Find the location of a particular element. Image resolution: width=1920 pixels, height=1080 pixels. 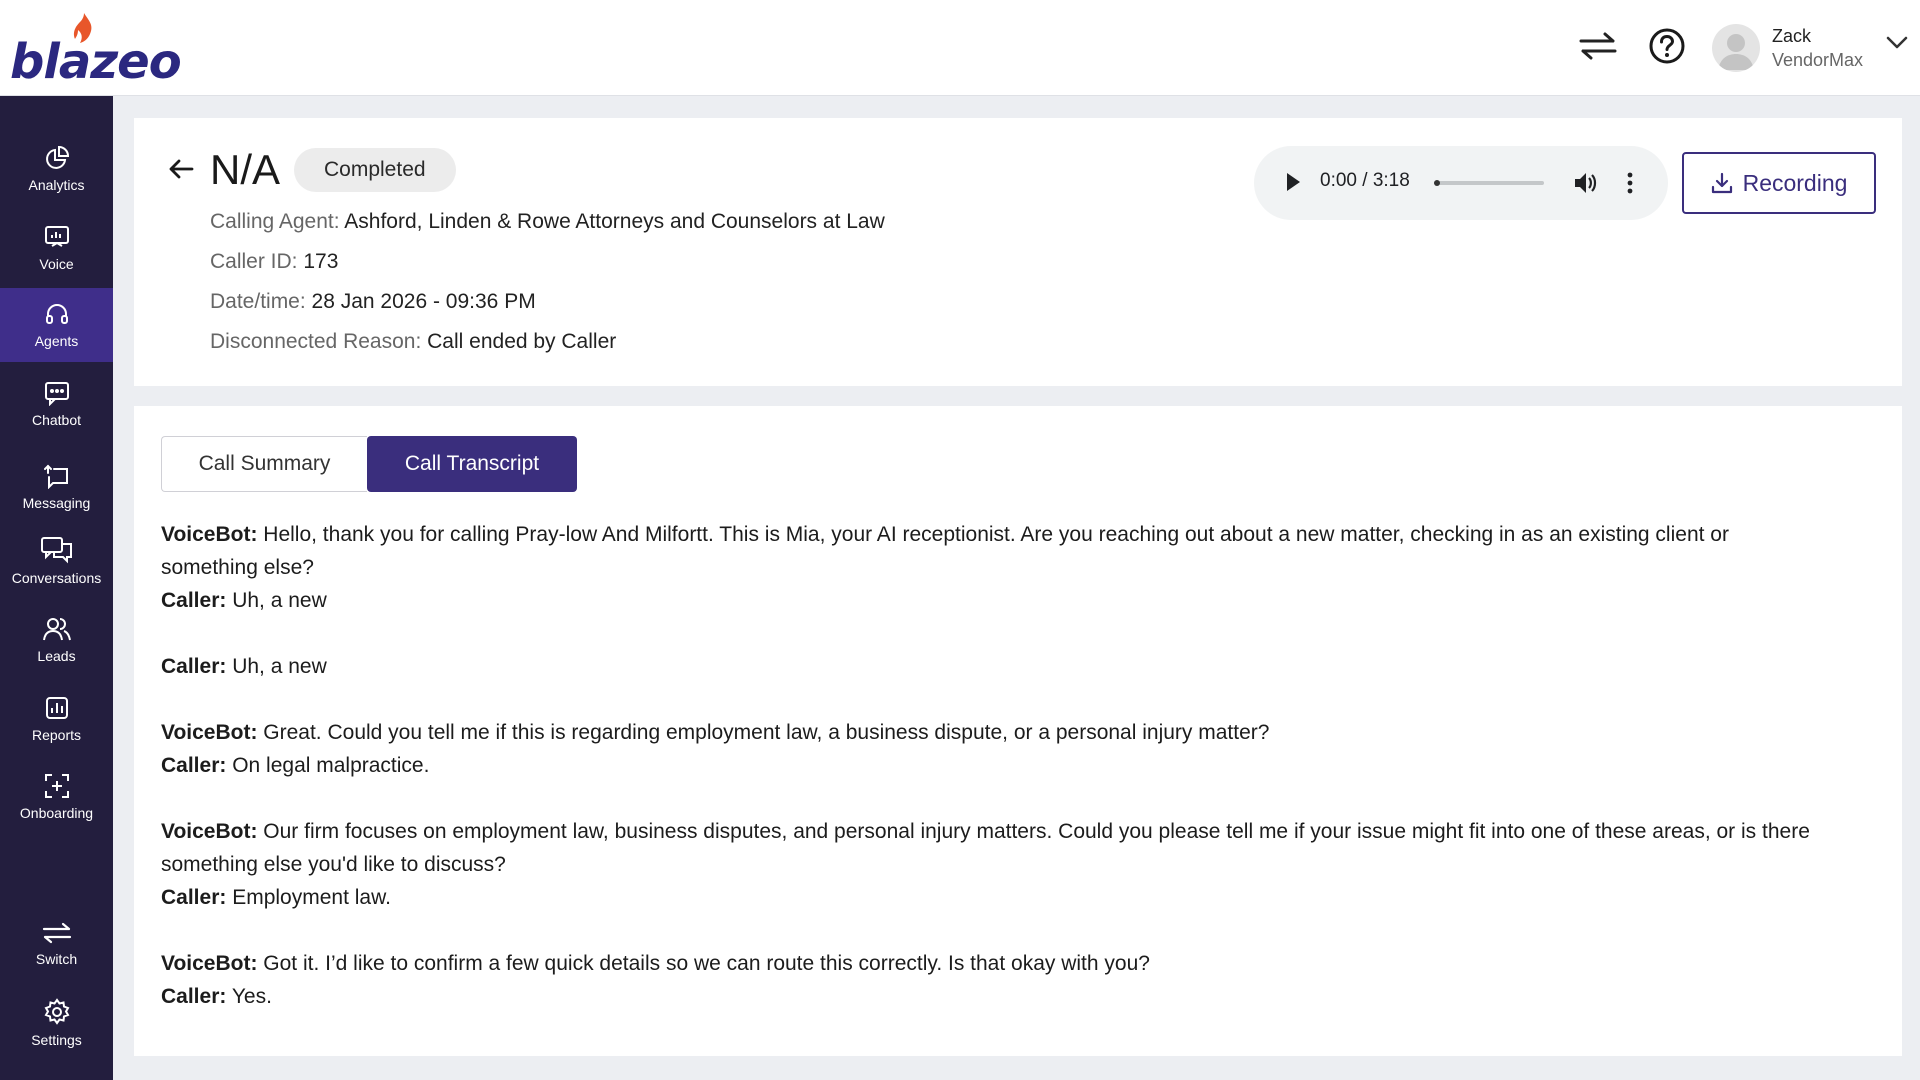

sidebar-item-label: Switch is located at coordinates (56, 959).